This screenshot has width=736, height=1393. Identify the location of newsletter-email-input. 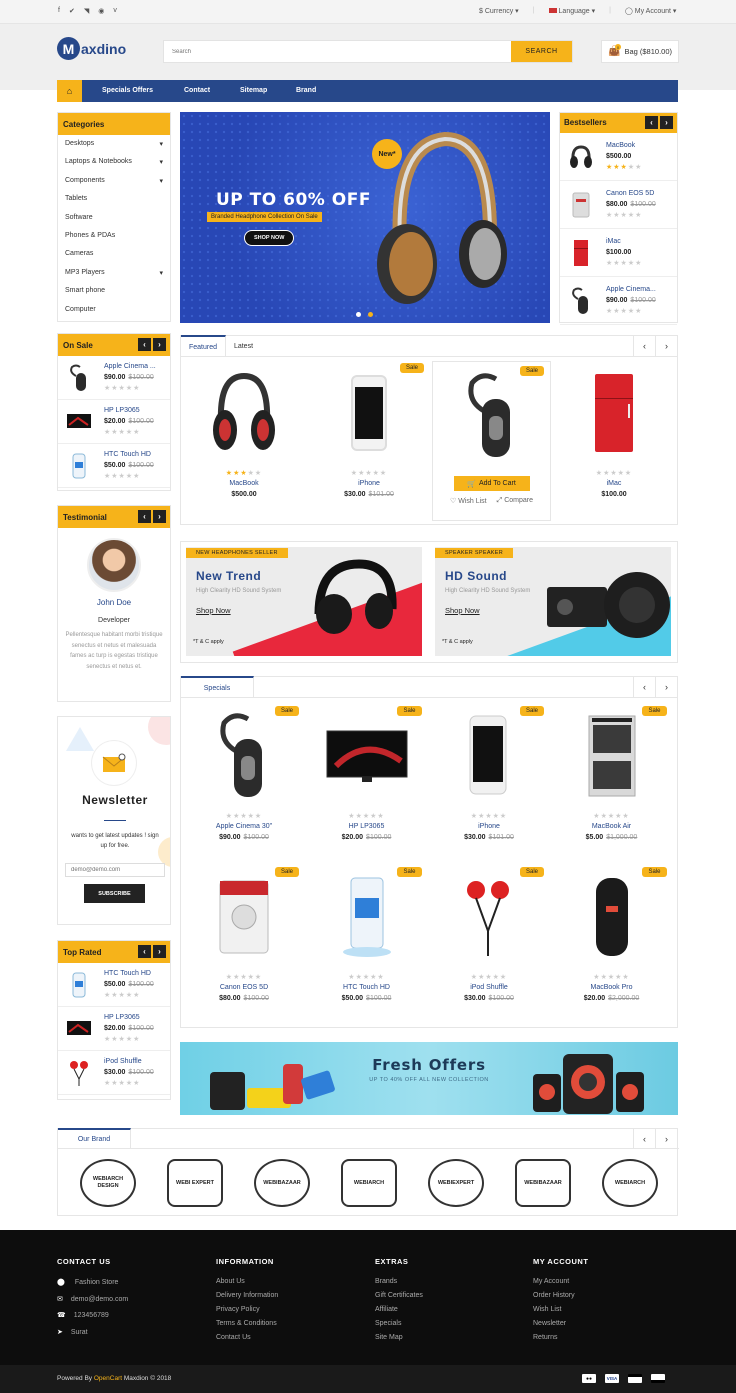
(115, 870).